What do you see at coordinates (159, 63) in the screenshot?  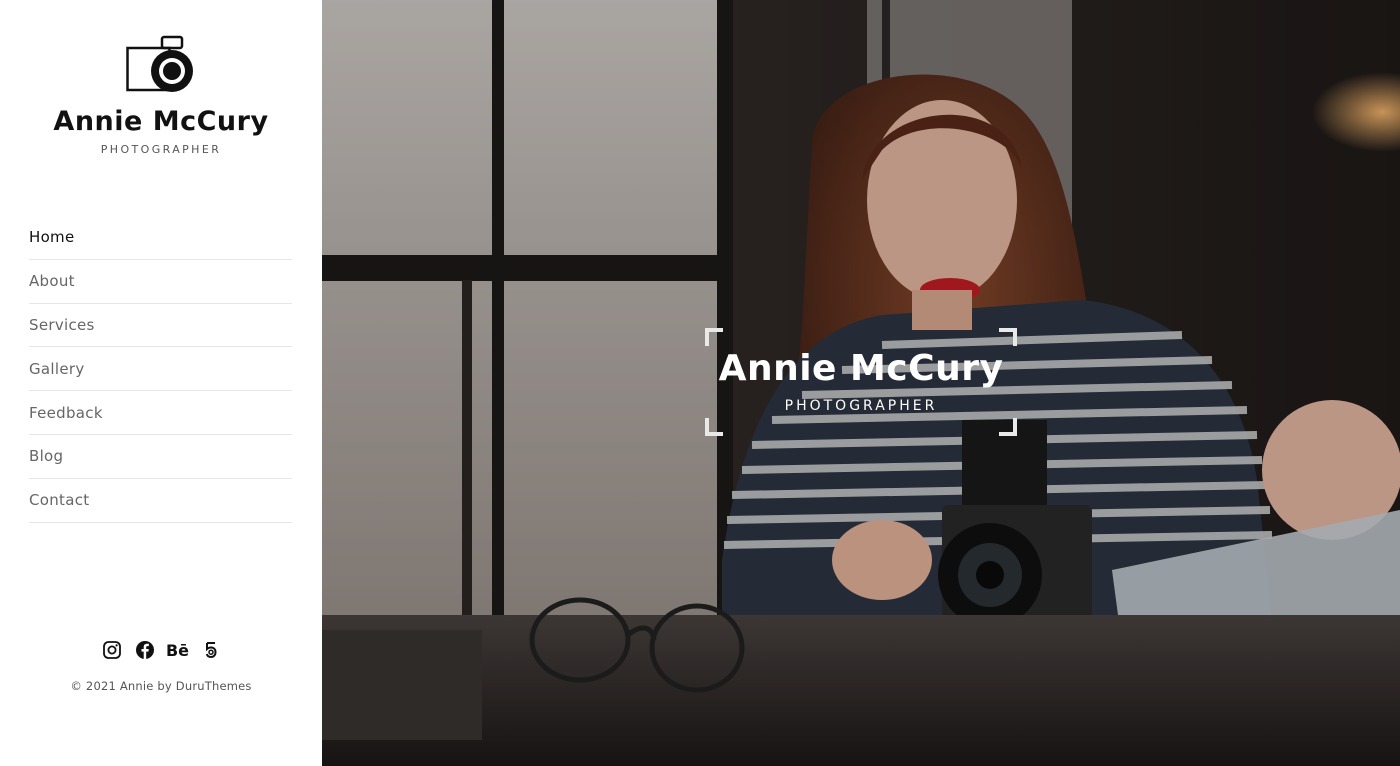 I see `camera-icon` at bounding box center [159, 63].